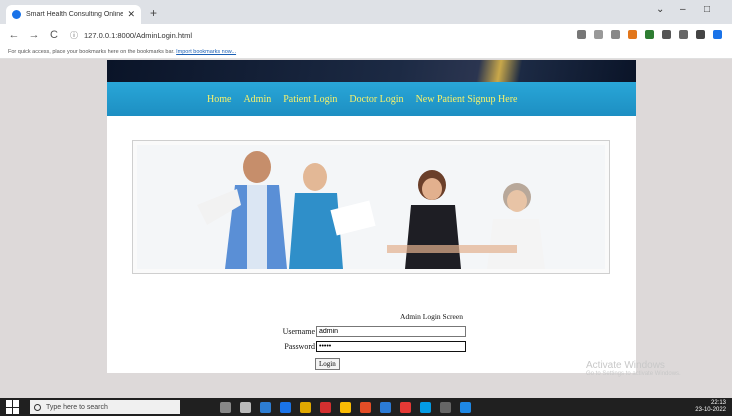 The width and height of the screenshot is (732, 416). What do you see at coordinates (299, 346) in the screenshot?
I see `password-label: Password` at bounding box center [299, 346].